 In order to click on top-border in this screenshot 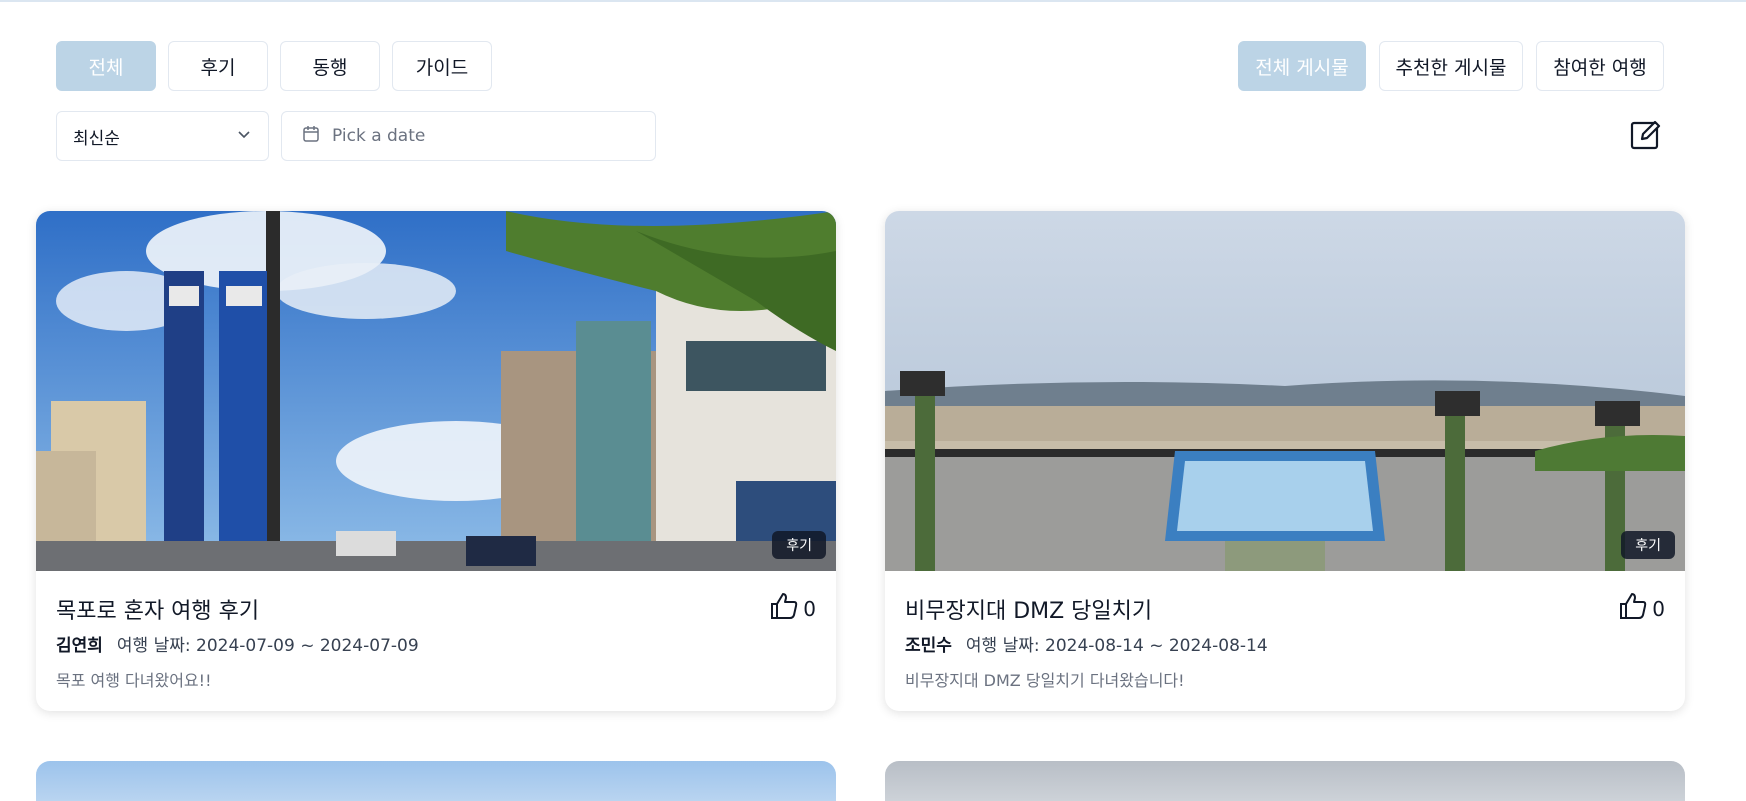, I will do `click(873, 1)`.